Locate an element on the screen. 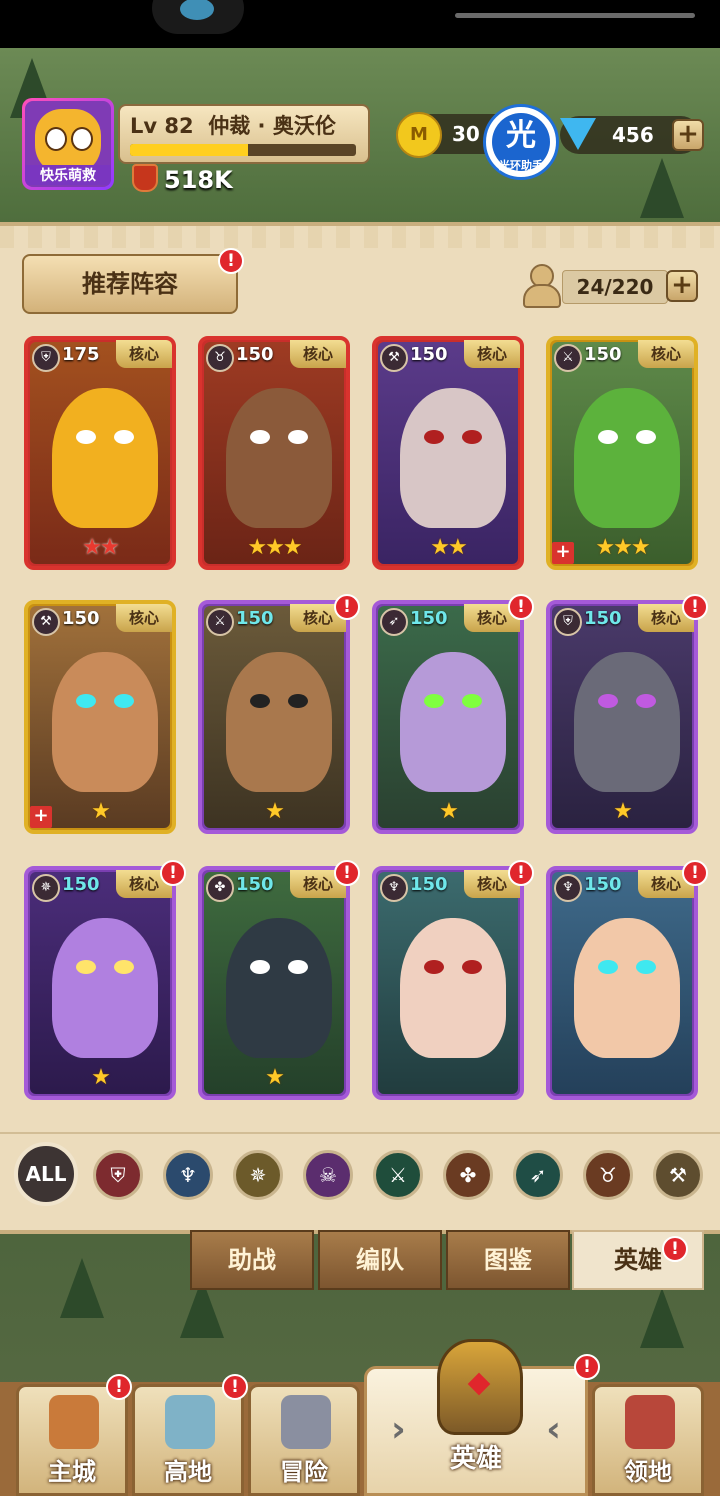 This screenshot has height=1496, width=720. hero-card: ✵ 150 核心 ★ is located at coordinates (100, 983).